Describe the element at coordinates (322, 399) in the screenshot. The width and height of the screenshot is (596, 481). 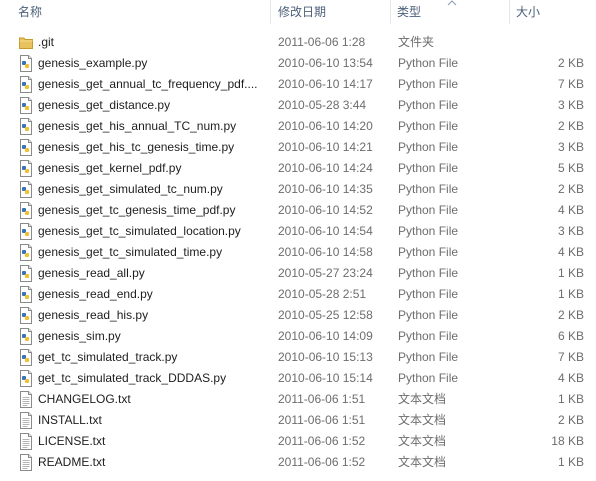
I see `file-date: 2011-06-06 1:51` at that location.